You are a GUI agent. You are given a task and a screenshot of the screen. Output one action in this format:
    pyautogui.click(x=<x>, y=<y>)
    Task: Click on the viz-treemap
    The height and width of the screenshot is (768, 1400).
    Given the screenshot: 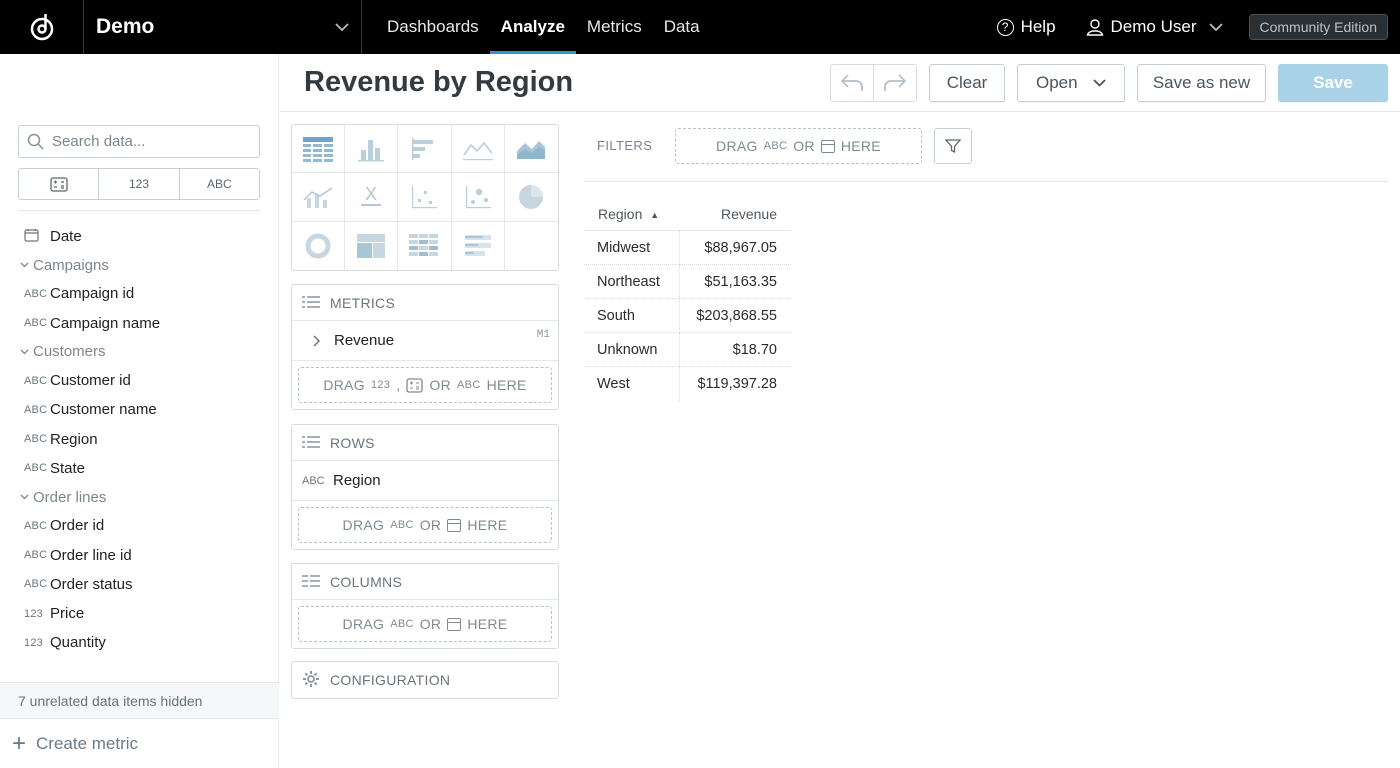 What is the action you would take?
    pyautogui.click(x=372, y=245)
    